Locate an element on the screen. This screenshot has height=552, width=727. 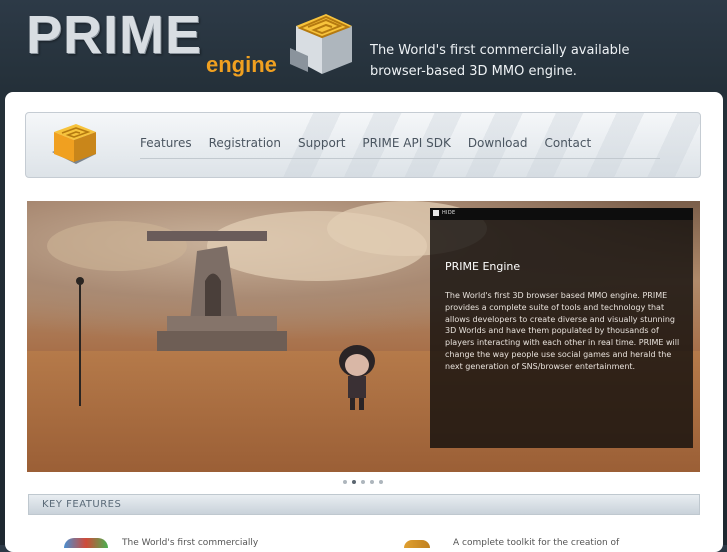
hide-caption-button: HIDE is located at coordinates (444, 213).